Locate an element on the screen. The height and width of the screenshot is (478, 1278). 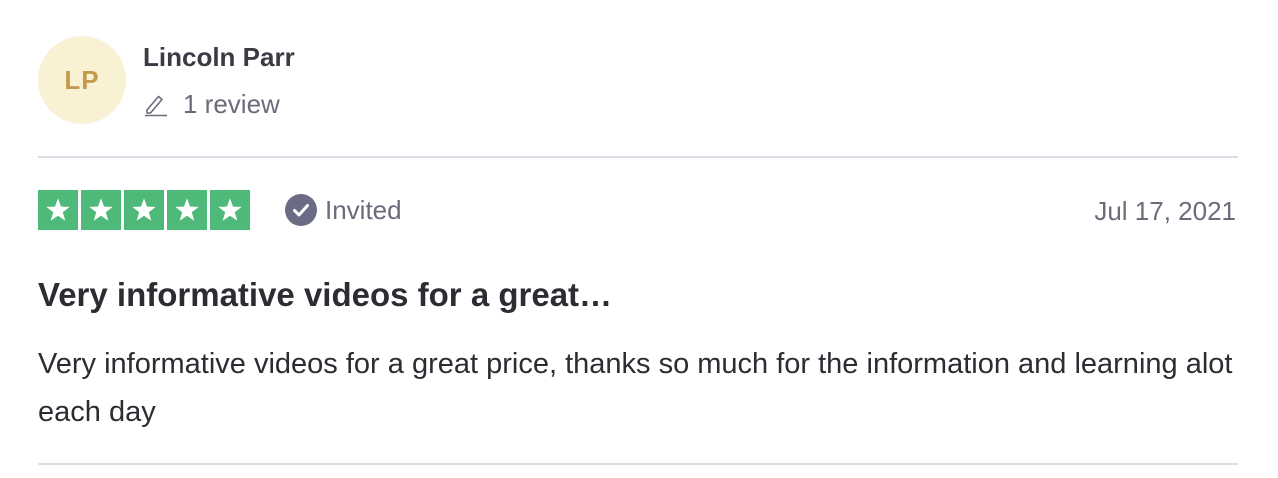
star-rating is located at coordinates (144, 210).